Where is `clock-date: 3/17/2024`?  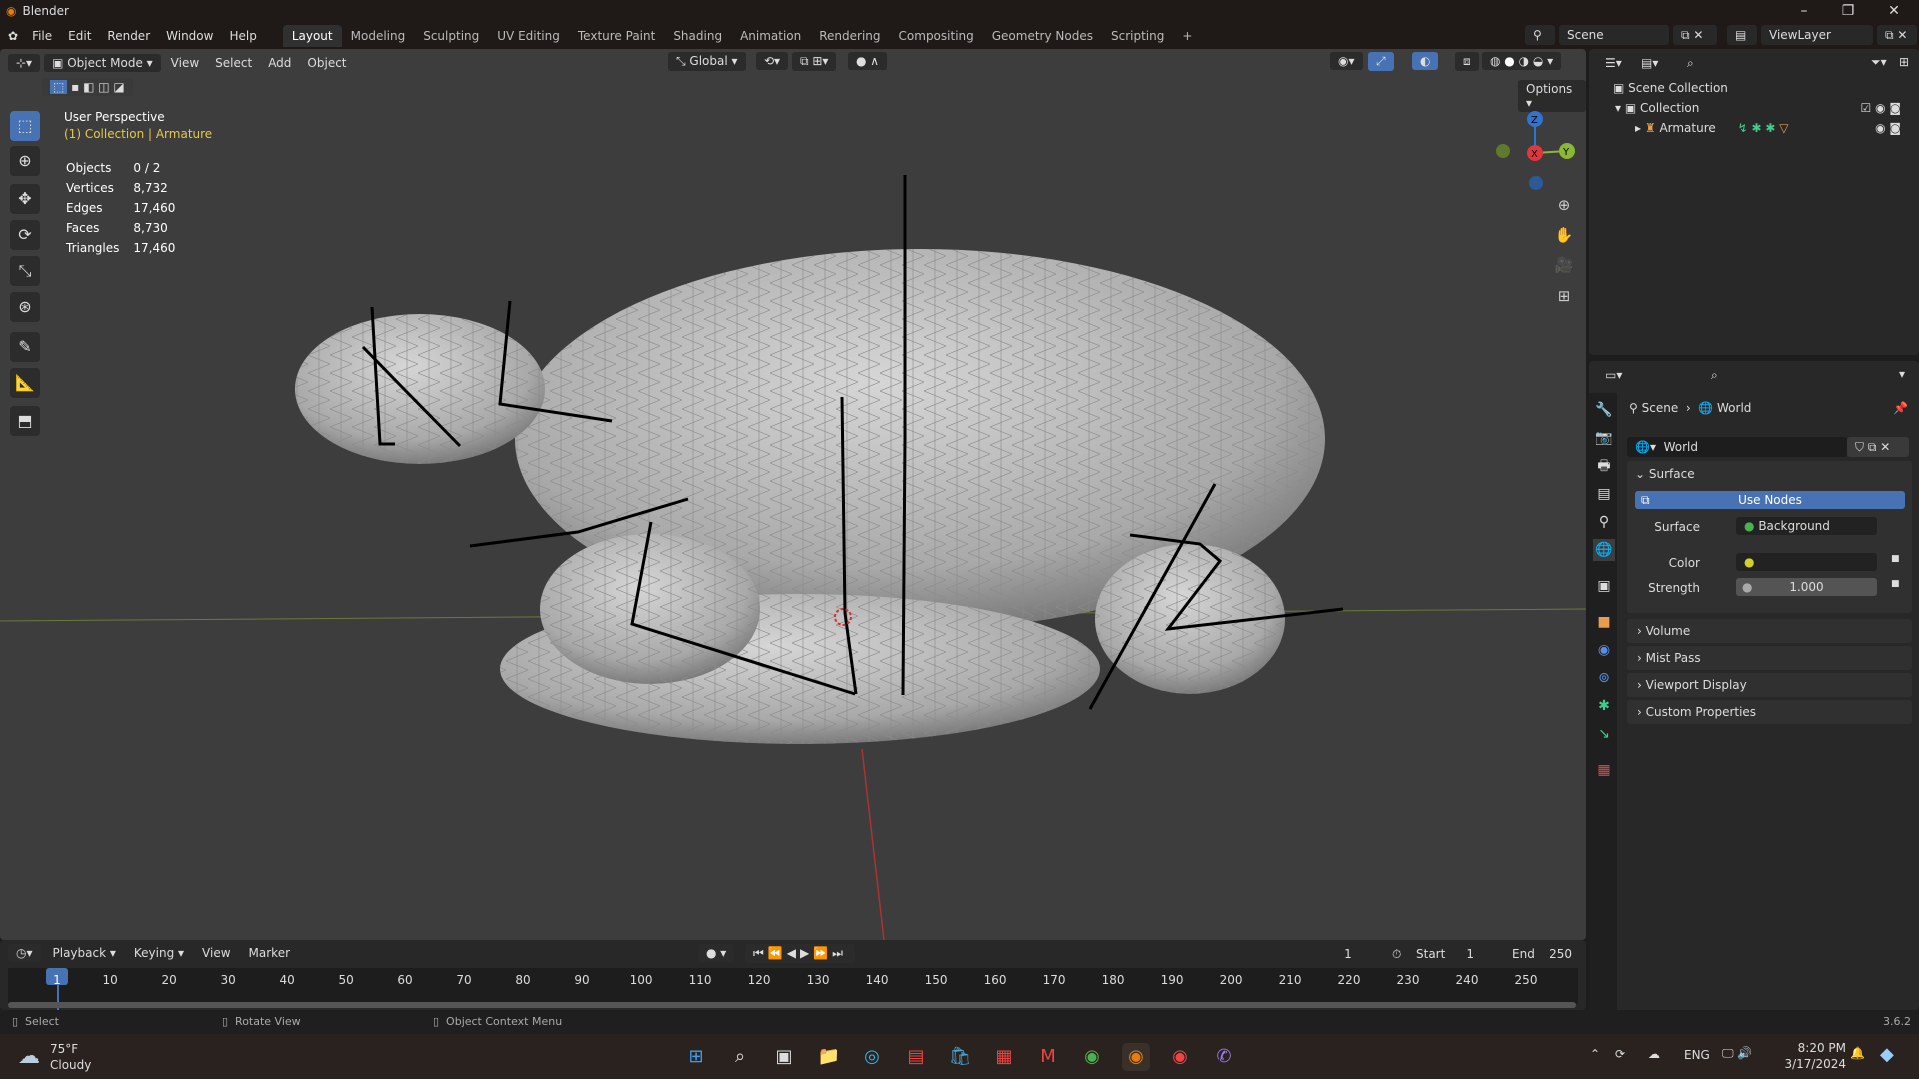 clock-date: 3/17/2024 is located at coordinates (1813, 1064).